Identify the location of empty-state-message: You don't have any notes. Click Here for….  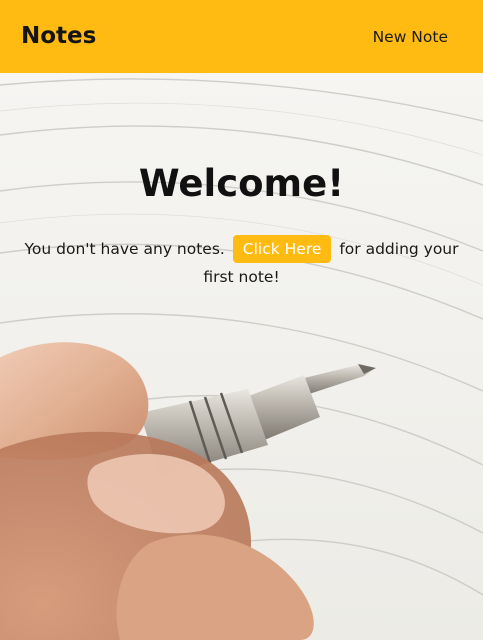
(242, 263).